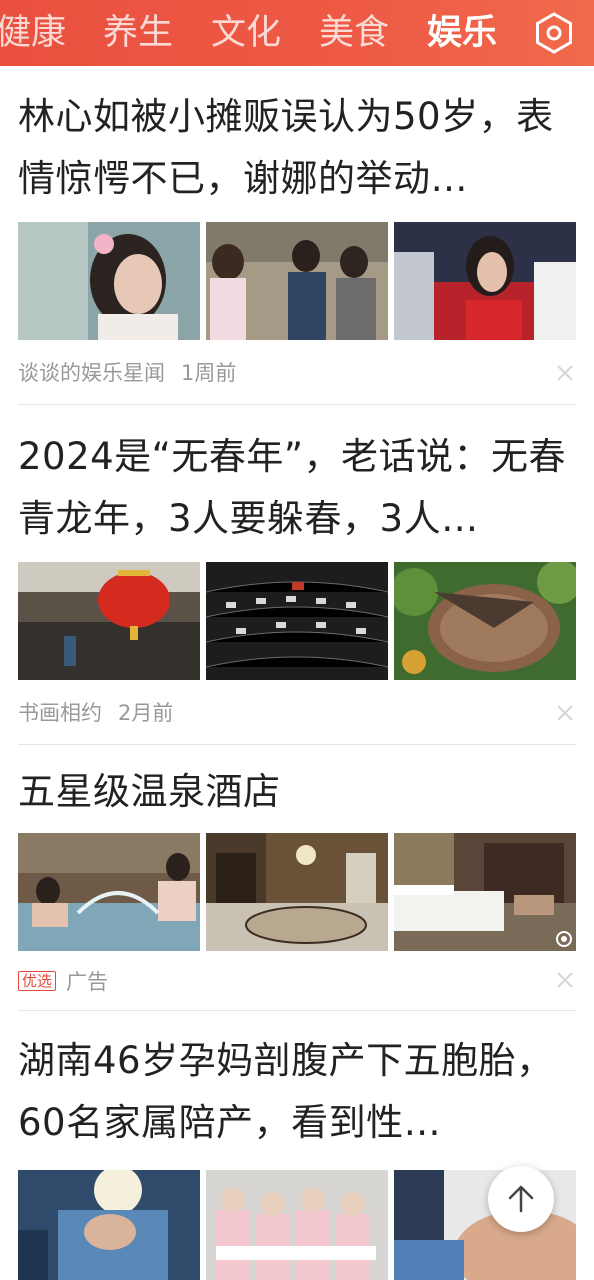  I want to click on settings-button, so click(554, 33).